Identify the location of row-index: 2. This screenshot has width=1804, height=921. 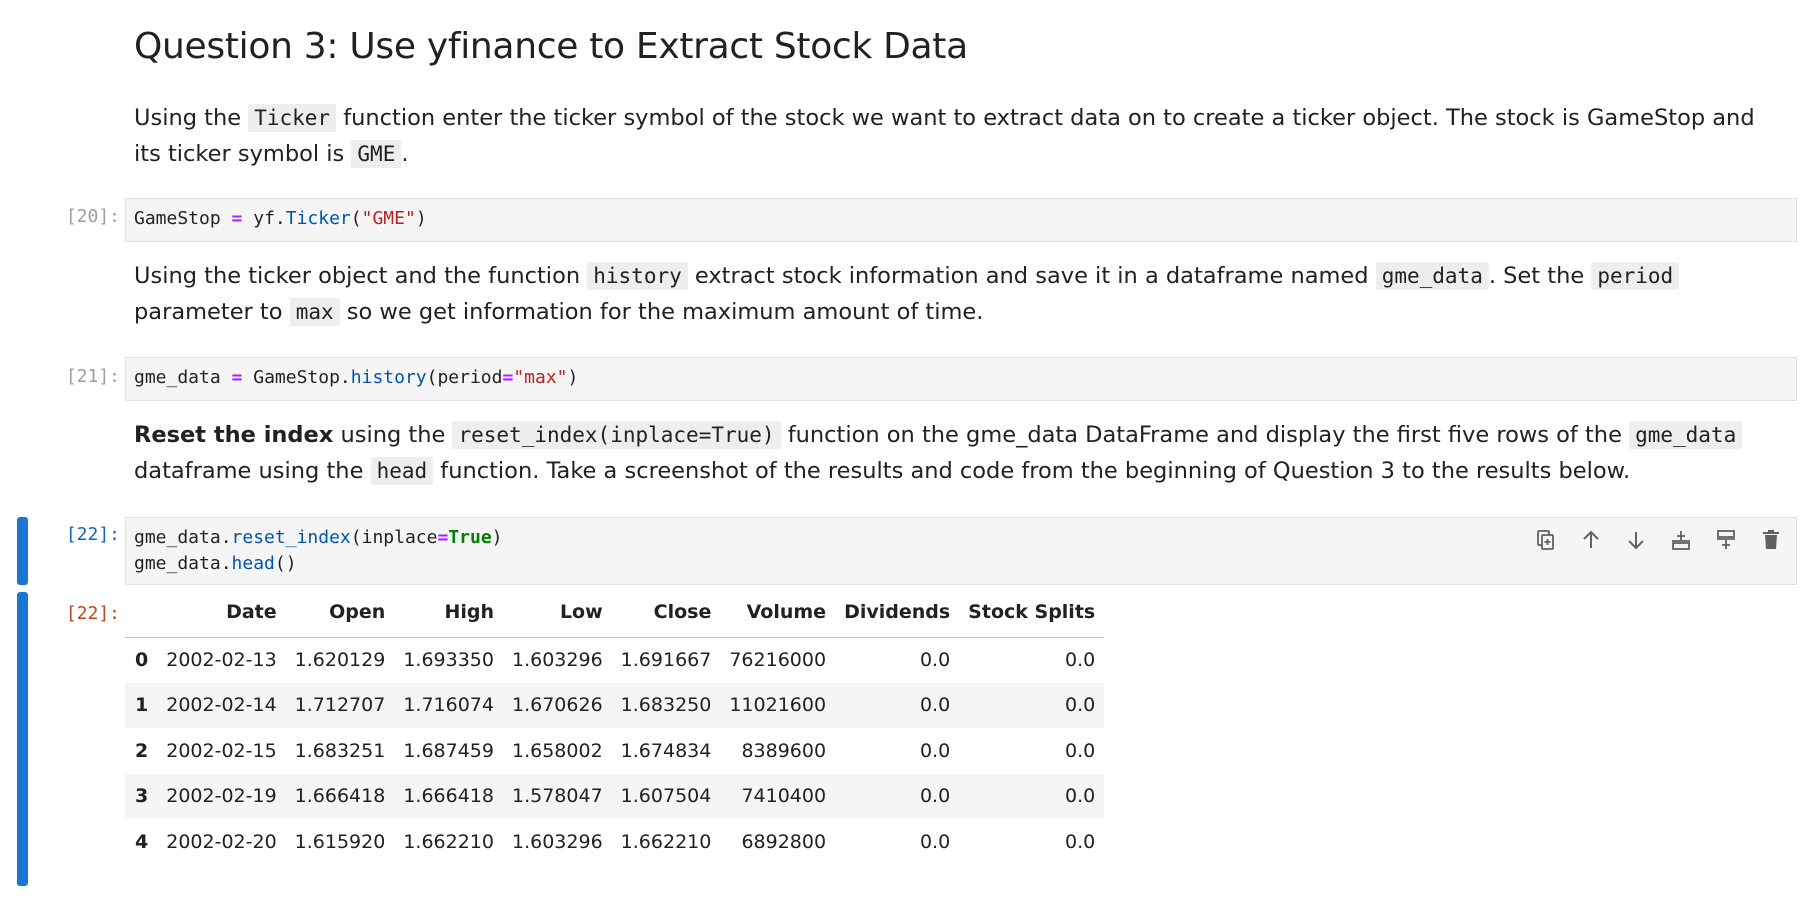
(142, 750).